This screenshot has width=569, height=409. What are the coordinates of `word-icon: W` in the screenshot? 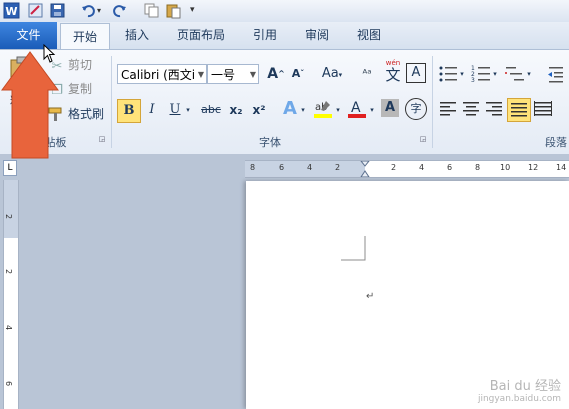 It's located at (11, 10).